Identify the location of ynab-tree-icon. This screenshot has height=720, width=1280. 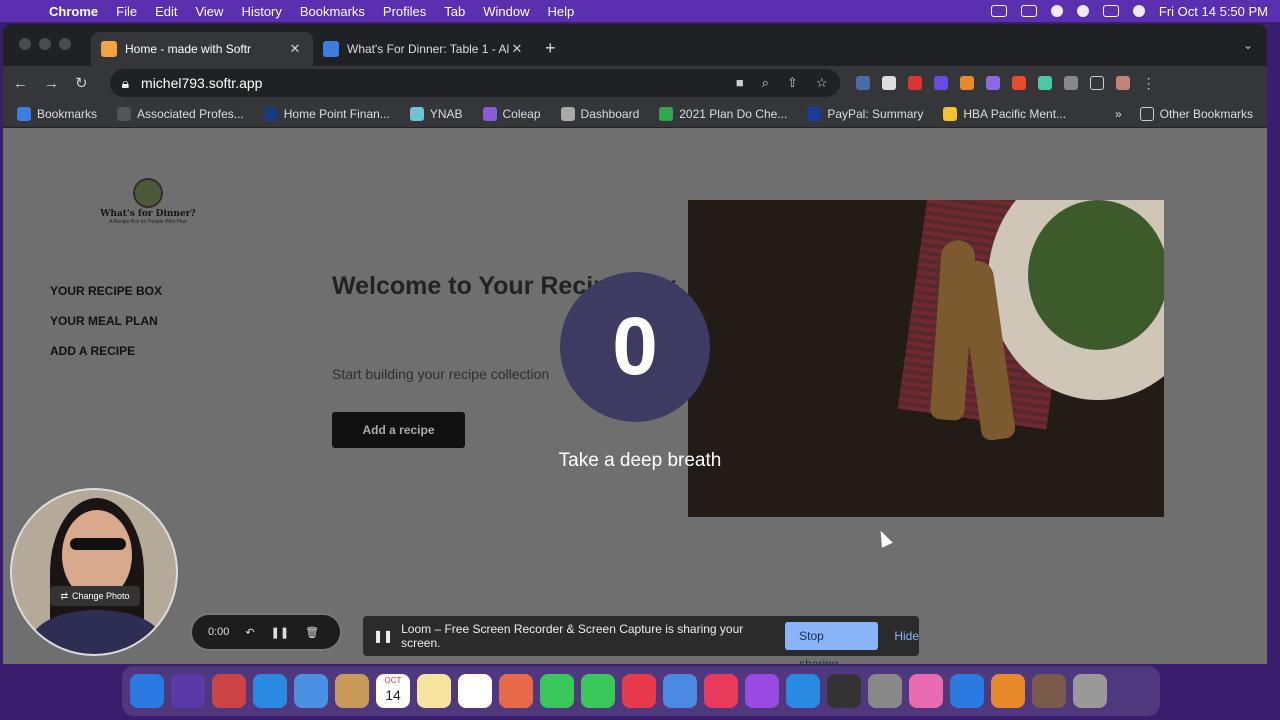
(416, 113).